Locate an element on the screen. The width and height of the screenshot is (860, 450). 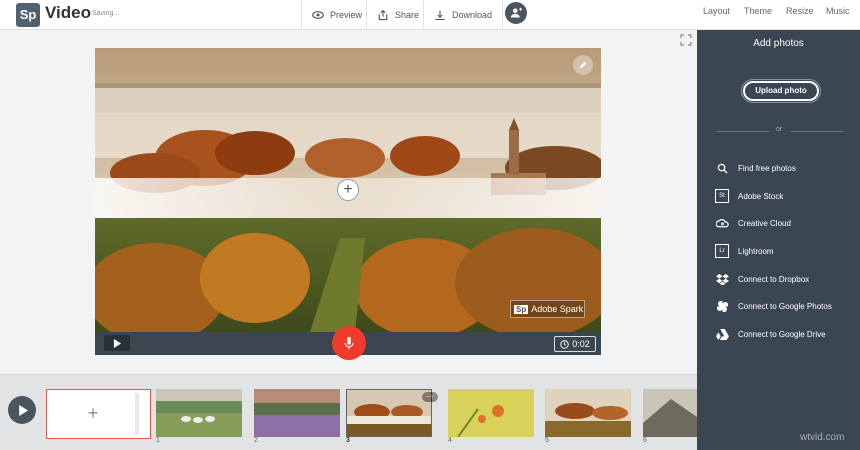
add-slide-button: + is located at coordinates (98, 414).